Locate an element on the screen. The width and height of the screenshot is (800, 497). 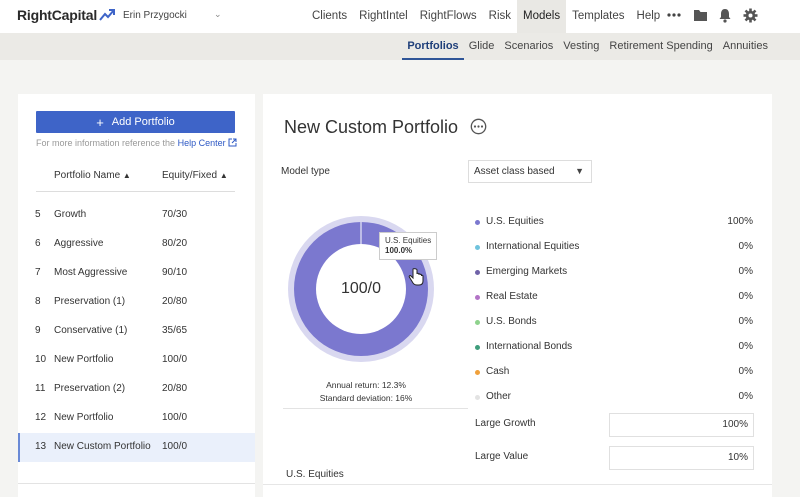
table-row: 12 New Portfolio 100/0 is located at coordinates (136, 418).